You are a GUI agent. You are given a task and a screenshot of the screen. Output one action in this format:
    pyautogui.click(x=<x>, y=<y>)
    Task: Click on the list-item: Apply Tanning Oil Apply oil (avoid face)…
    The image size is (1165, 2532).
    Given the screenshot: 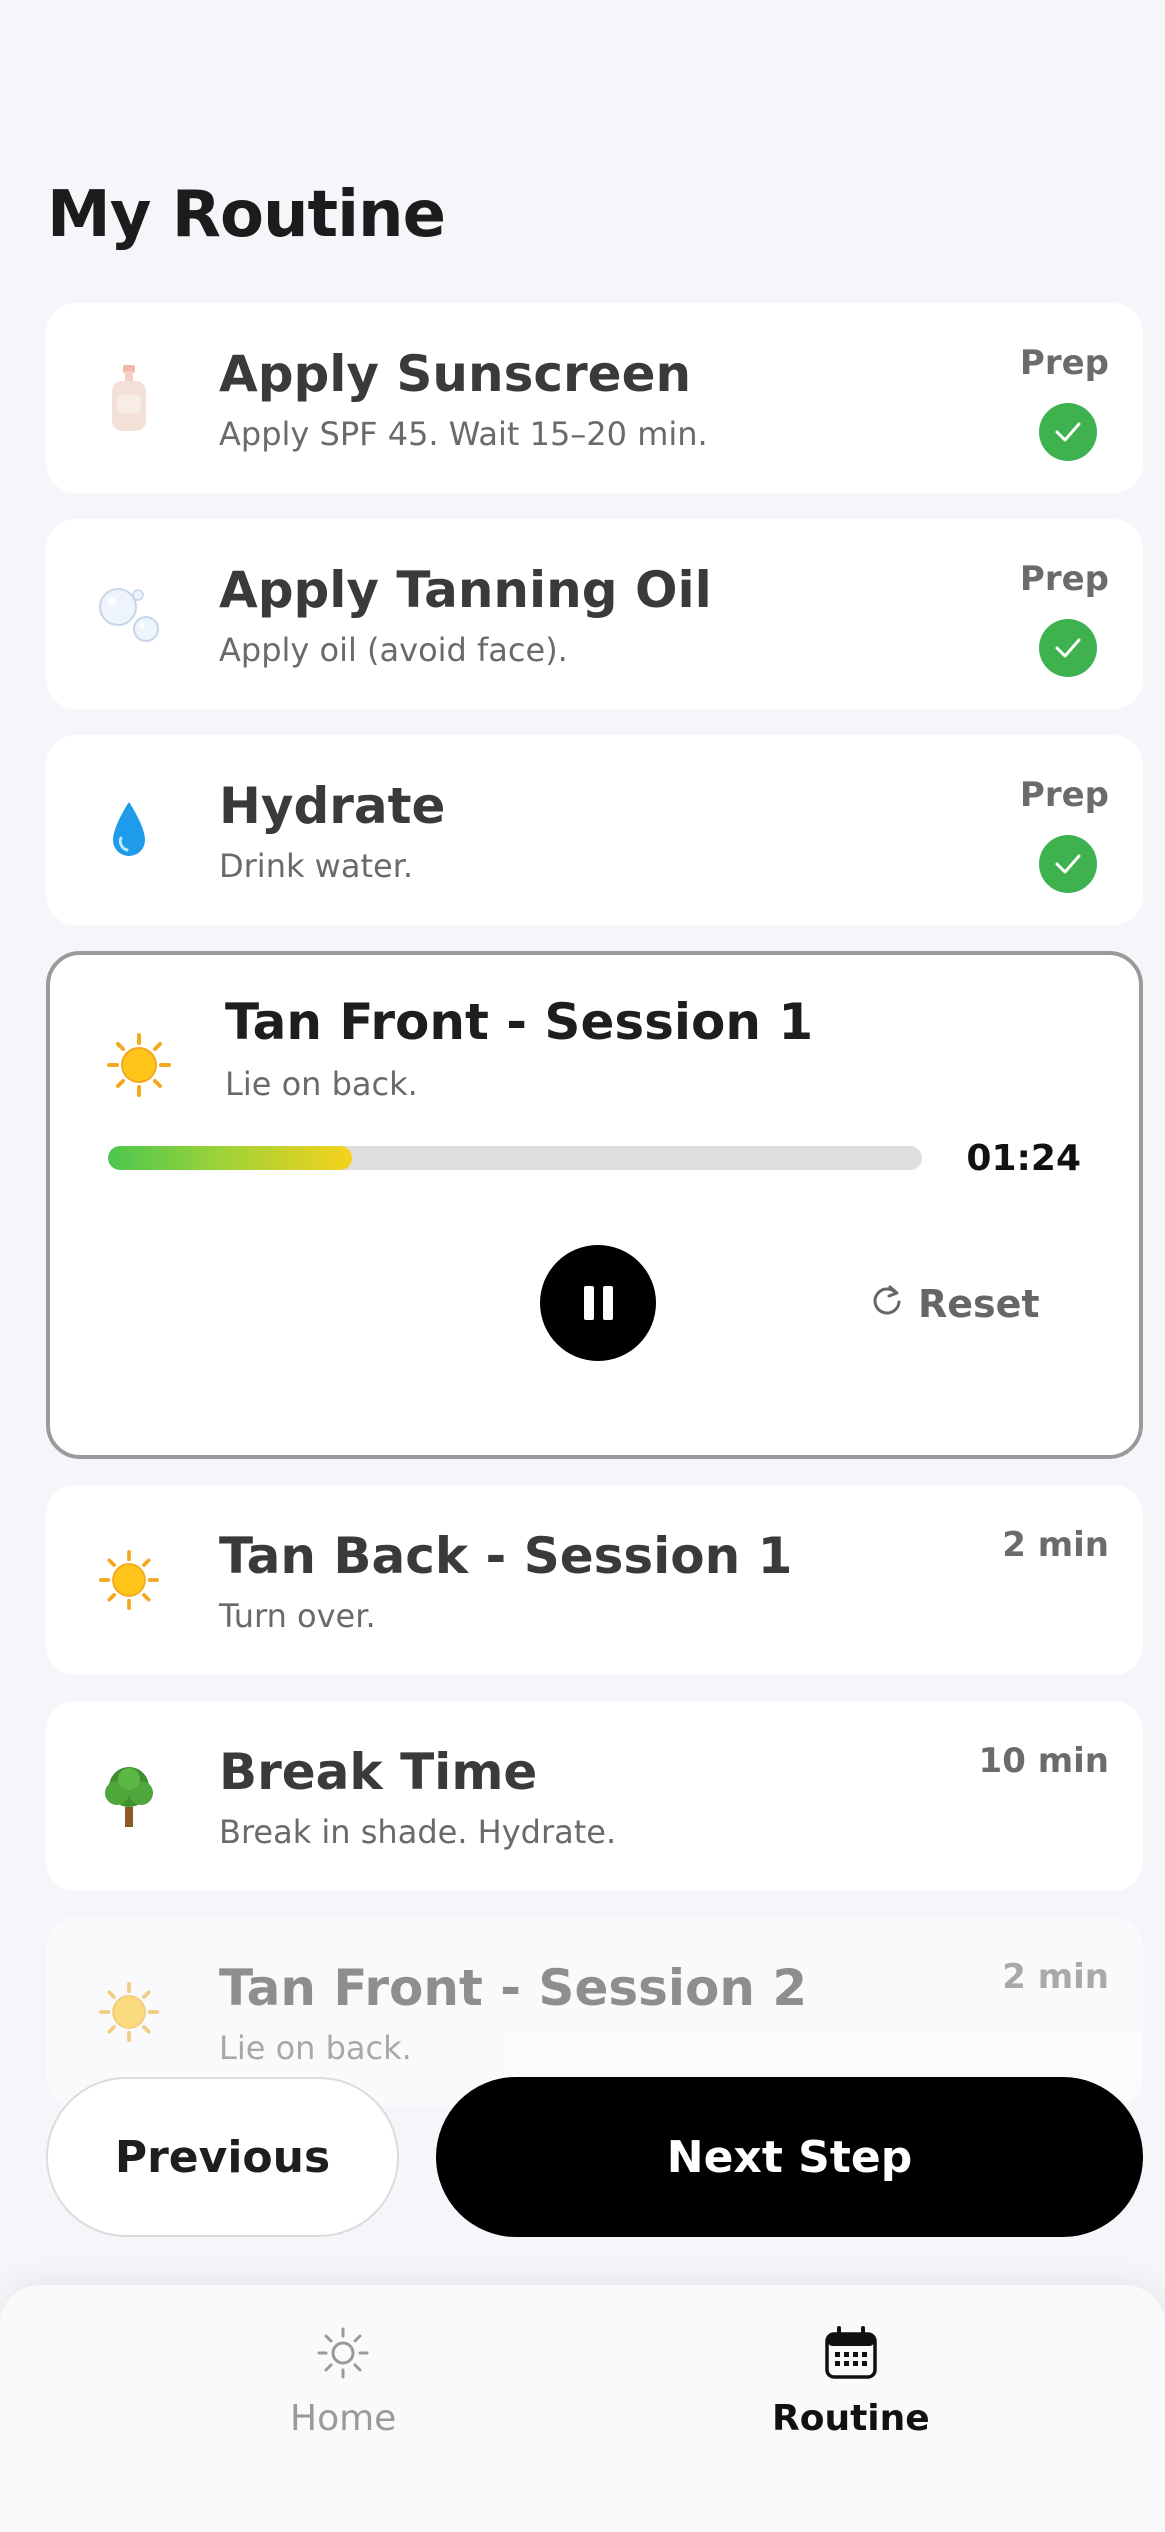 What is the action you would take?
    pyautogui.click(x=594, y=614)
    